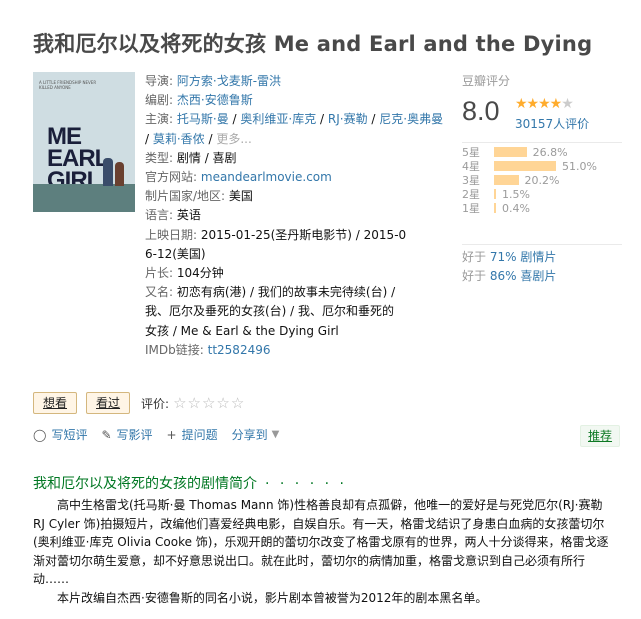 This screenshot has width=641, height=619. Describe the element at coordinates (139, 403) in the screenshot. I see `action-bar: 想看 看过 评价: ☆☆☆☆☆` at that location.